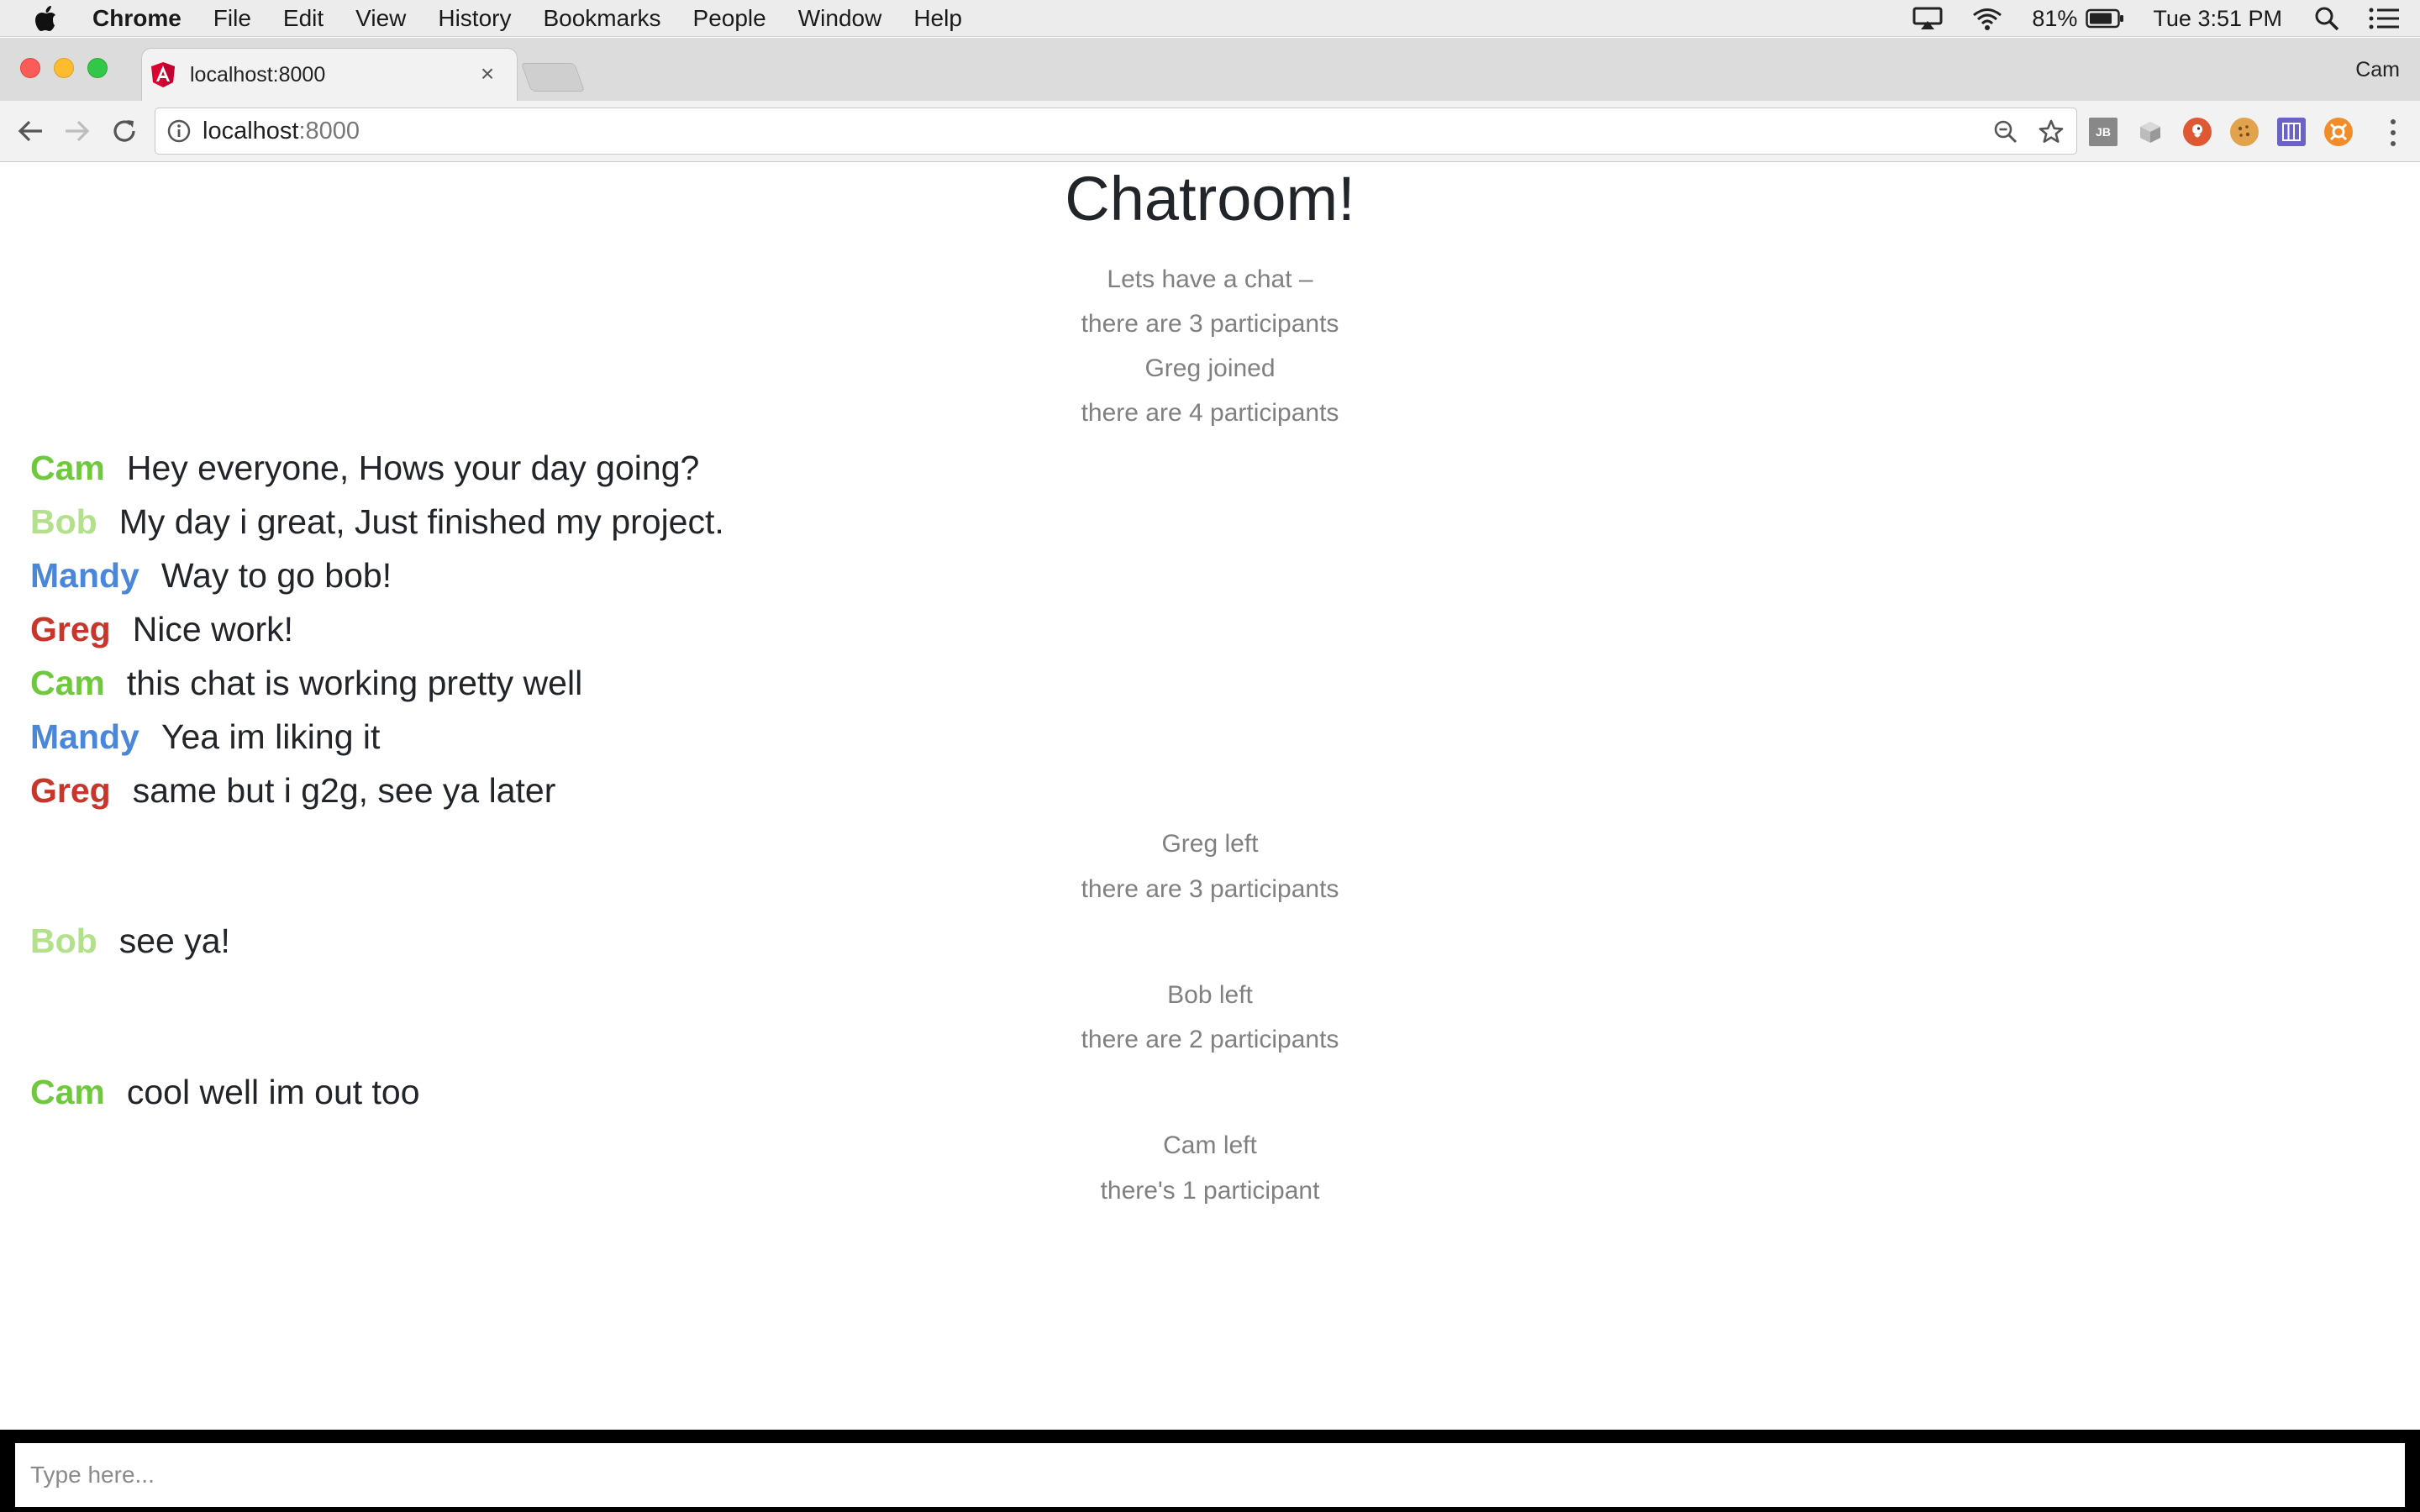 The height and width of the screenshot is (1512, 2420). What do you see at coordinates (487, 73) in the screenshot?
I see `tab-close-icon: ×` at bounding box center [487, 73].